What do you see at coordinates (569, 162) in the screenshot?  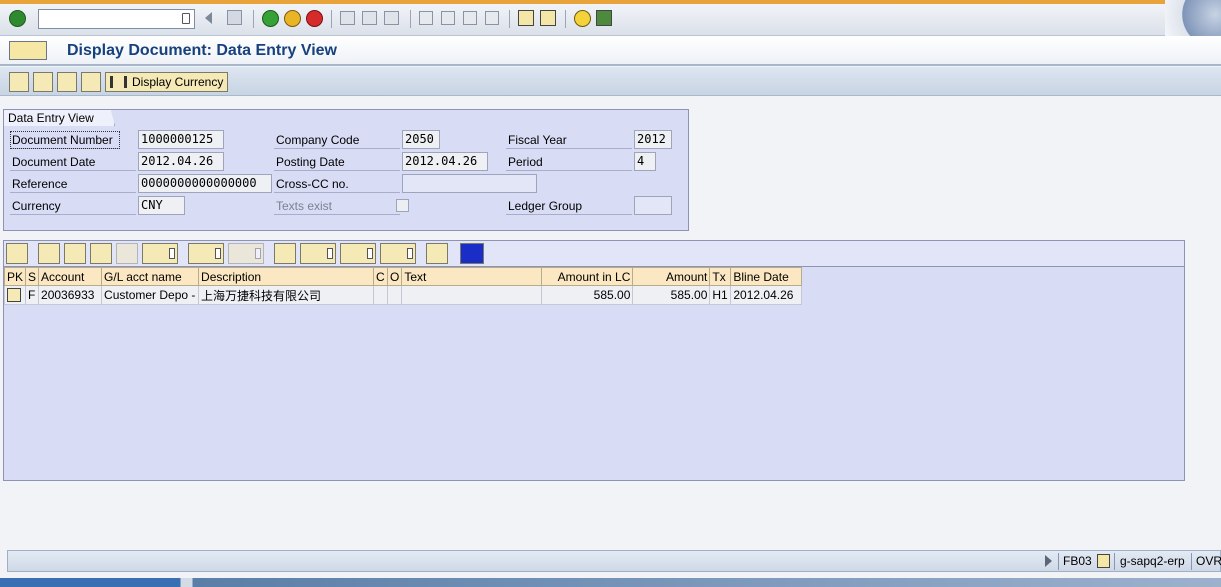 I see `period-label: Period` at bounding box center [569, 162].